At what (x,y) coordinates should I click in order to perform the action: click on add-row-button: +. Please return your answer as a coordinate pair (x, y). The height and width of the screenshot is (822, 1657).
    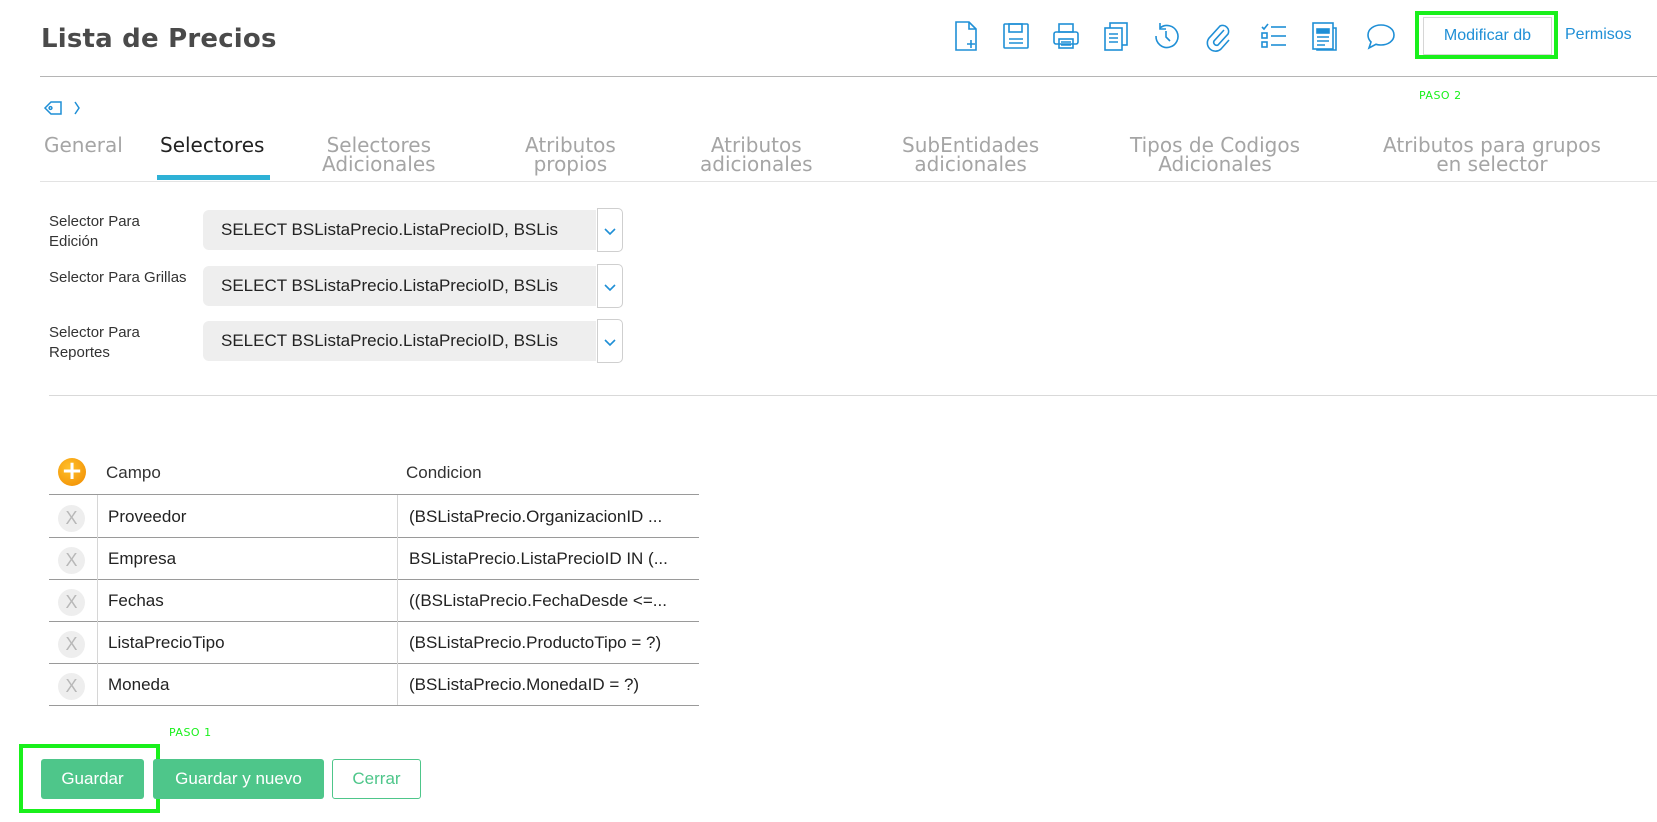
    Looking at the image, I should click on (72, 472).